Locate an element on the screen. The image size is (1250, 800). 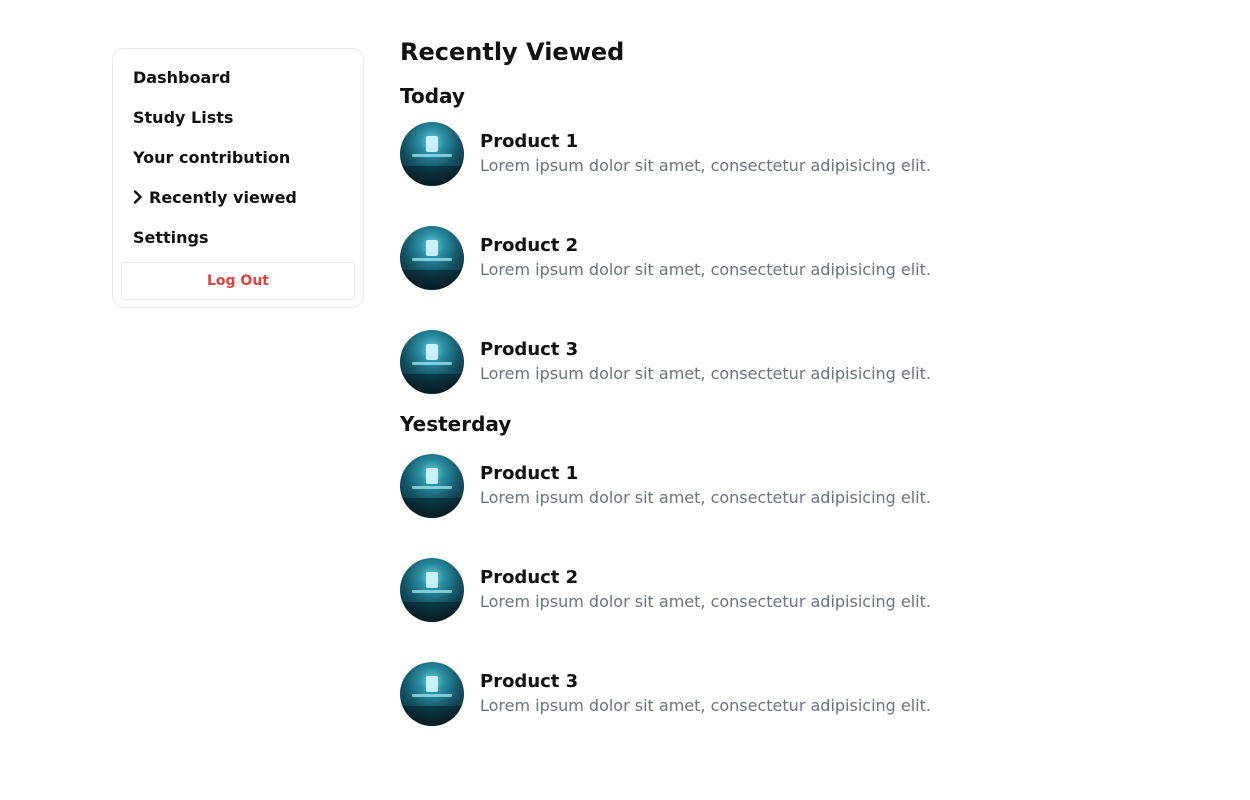
sidebar-item-recently-viewed: Recently viewed is located at coordinates (238, 197).